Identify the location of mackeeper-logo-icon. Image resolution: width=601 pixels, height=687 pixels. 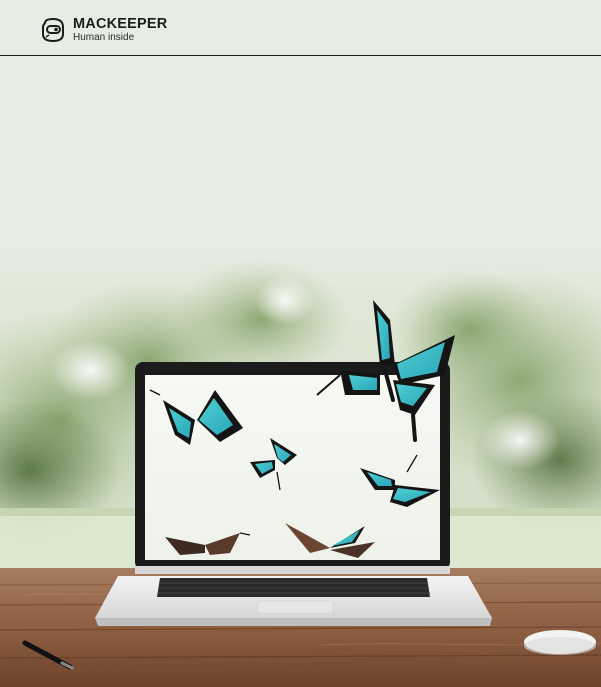
(53, 30).